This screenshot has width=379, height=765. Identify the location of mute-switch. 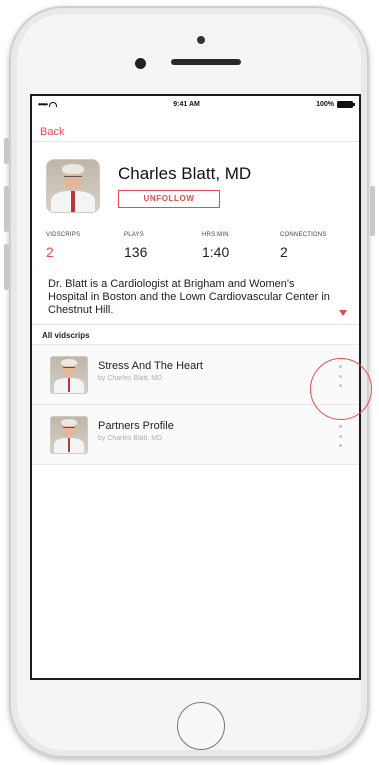
(6, 151).